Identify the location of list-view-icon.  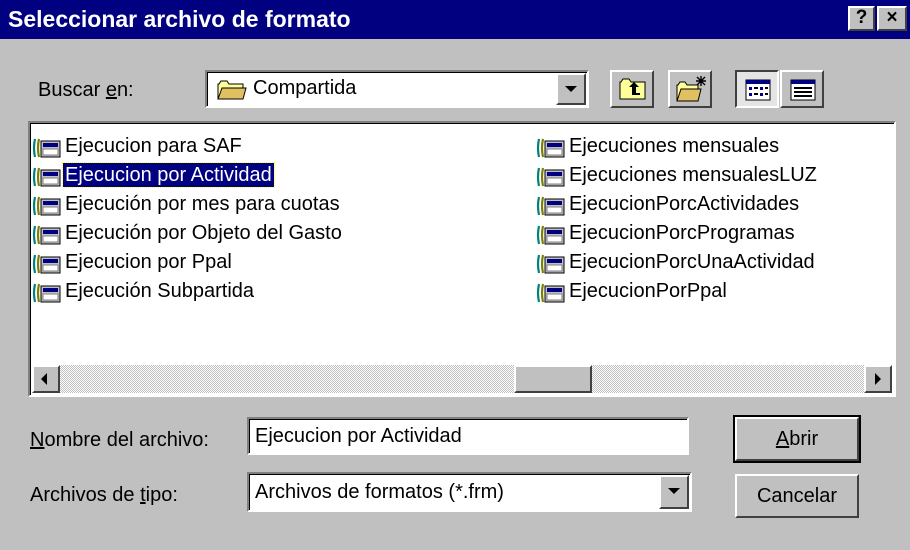
(758, 90).